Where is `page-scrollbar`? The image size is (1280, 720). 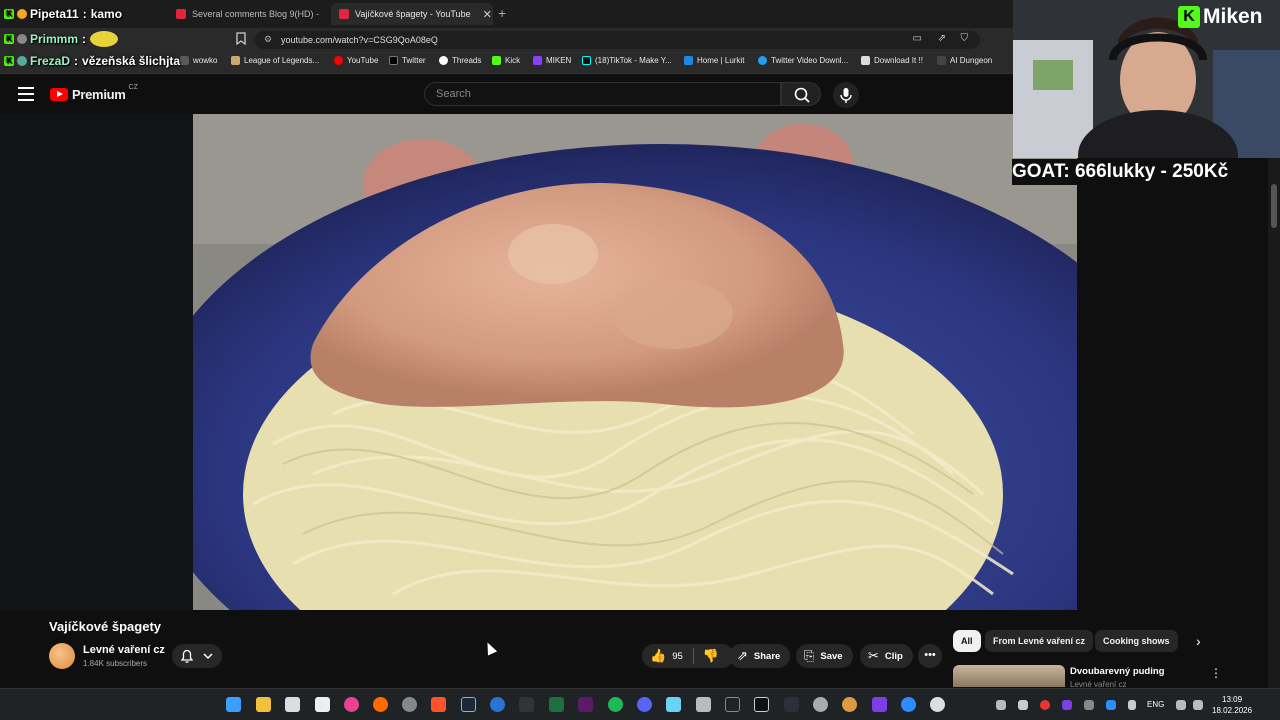 page-scrollbar is located at coordinates (1274, 423).